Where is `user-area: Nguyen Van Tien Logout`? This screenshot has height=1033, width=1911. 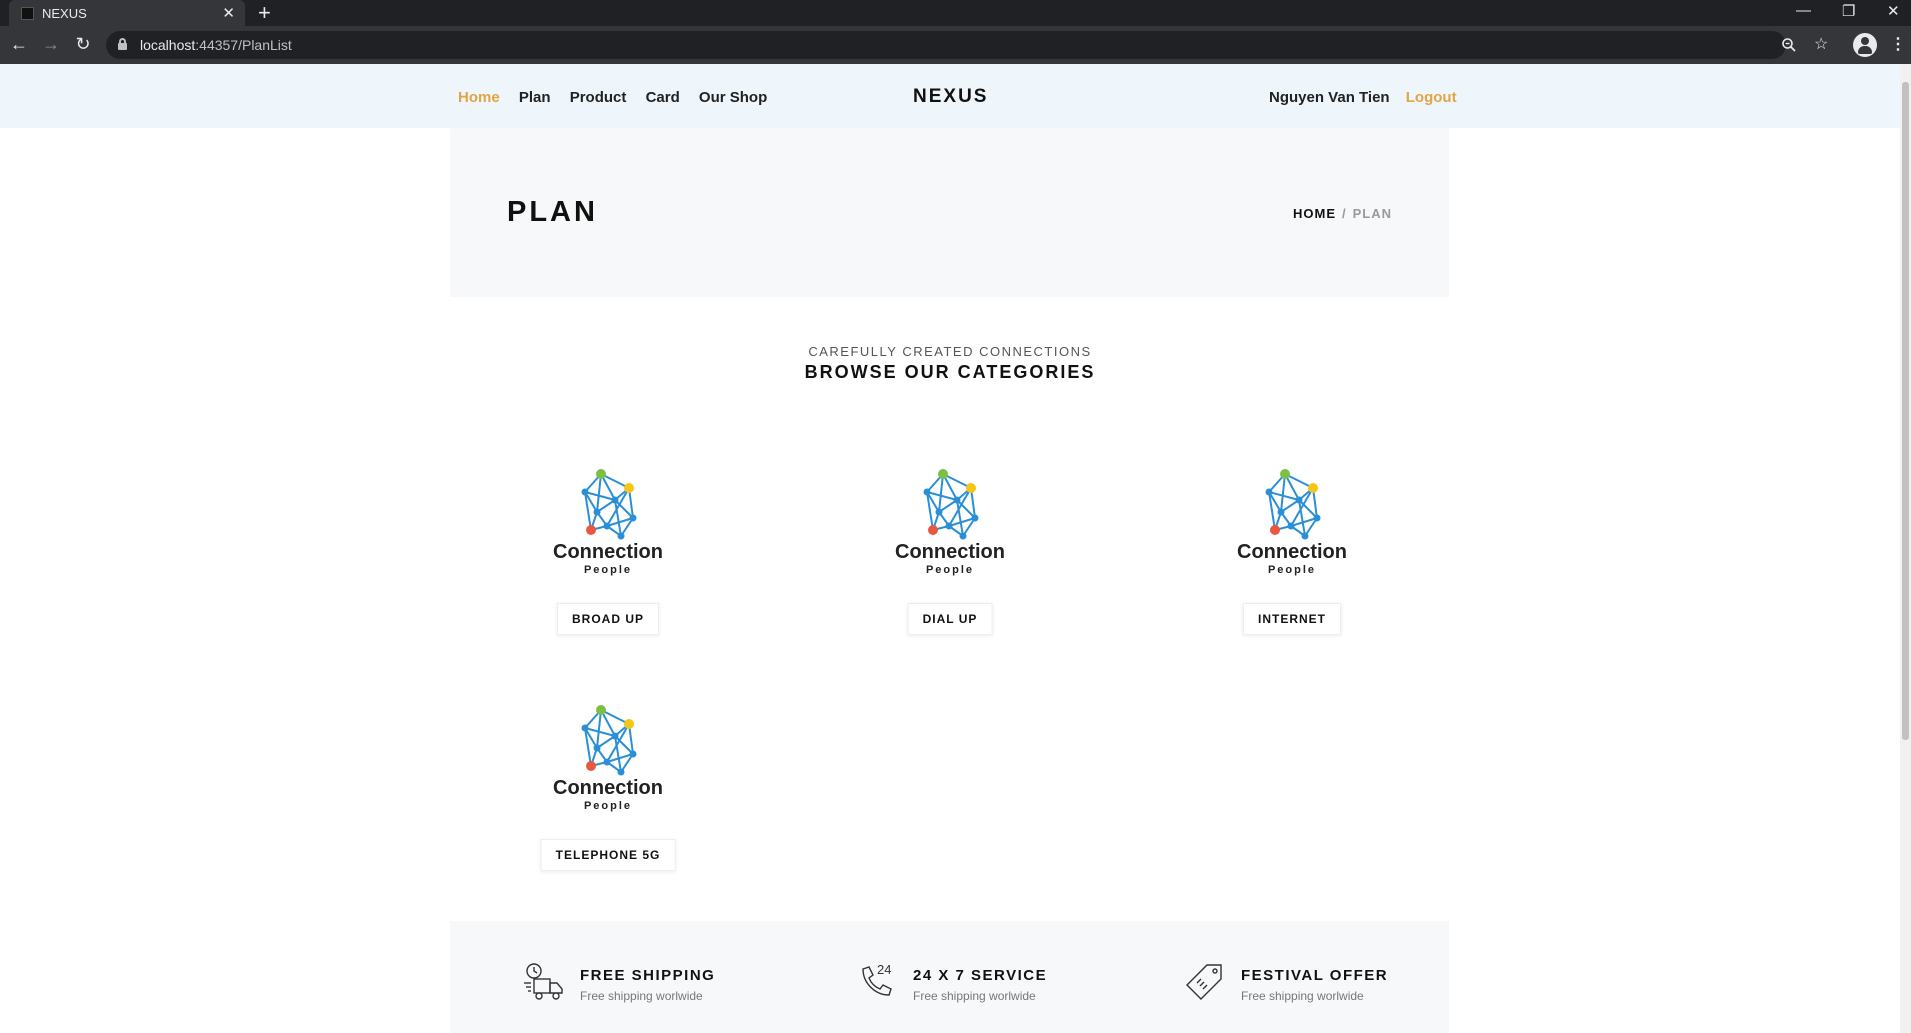
user-area: Nguyen Van Tien Logout is located at coordinates (1363, 97).